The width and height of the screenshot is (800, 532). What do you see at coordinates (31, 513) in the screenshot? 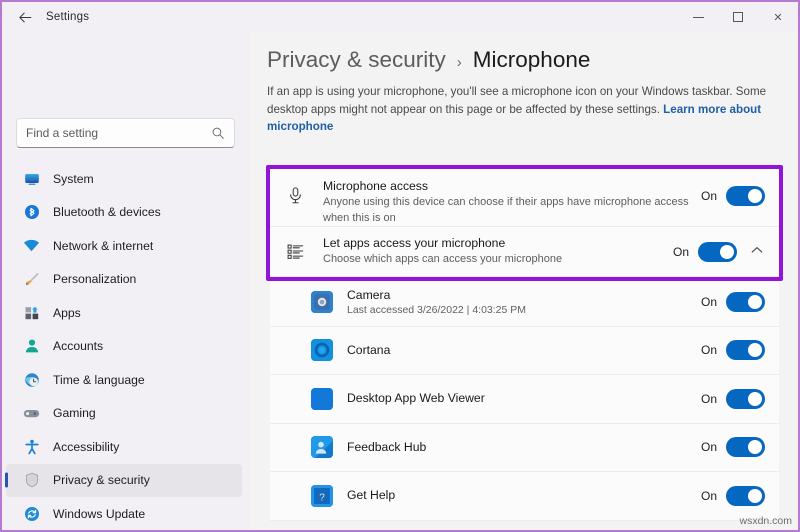
I see `update-sync-icon` at bounding box center [31, 513].